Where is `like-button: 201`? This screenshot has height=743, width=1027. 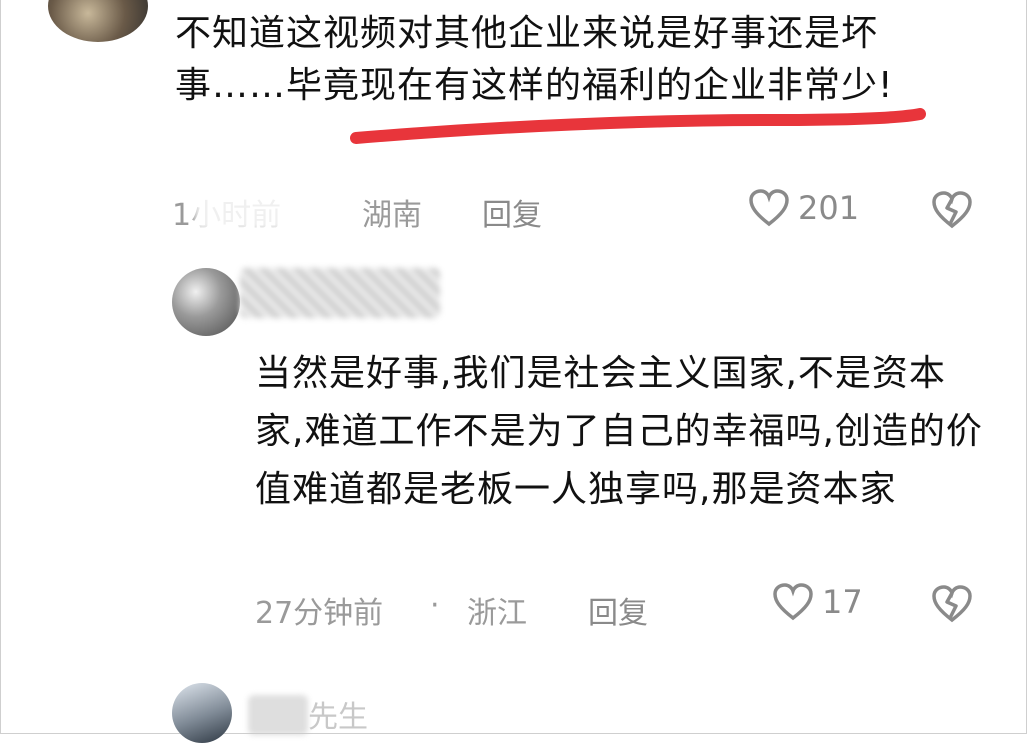 like-button: 201 is located at coordinates (803, 208).